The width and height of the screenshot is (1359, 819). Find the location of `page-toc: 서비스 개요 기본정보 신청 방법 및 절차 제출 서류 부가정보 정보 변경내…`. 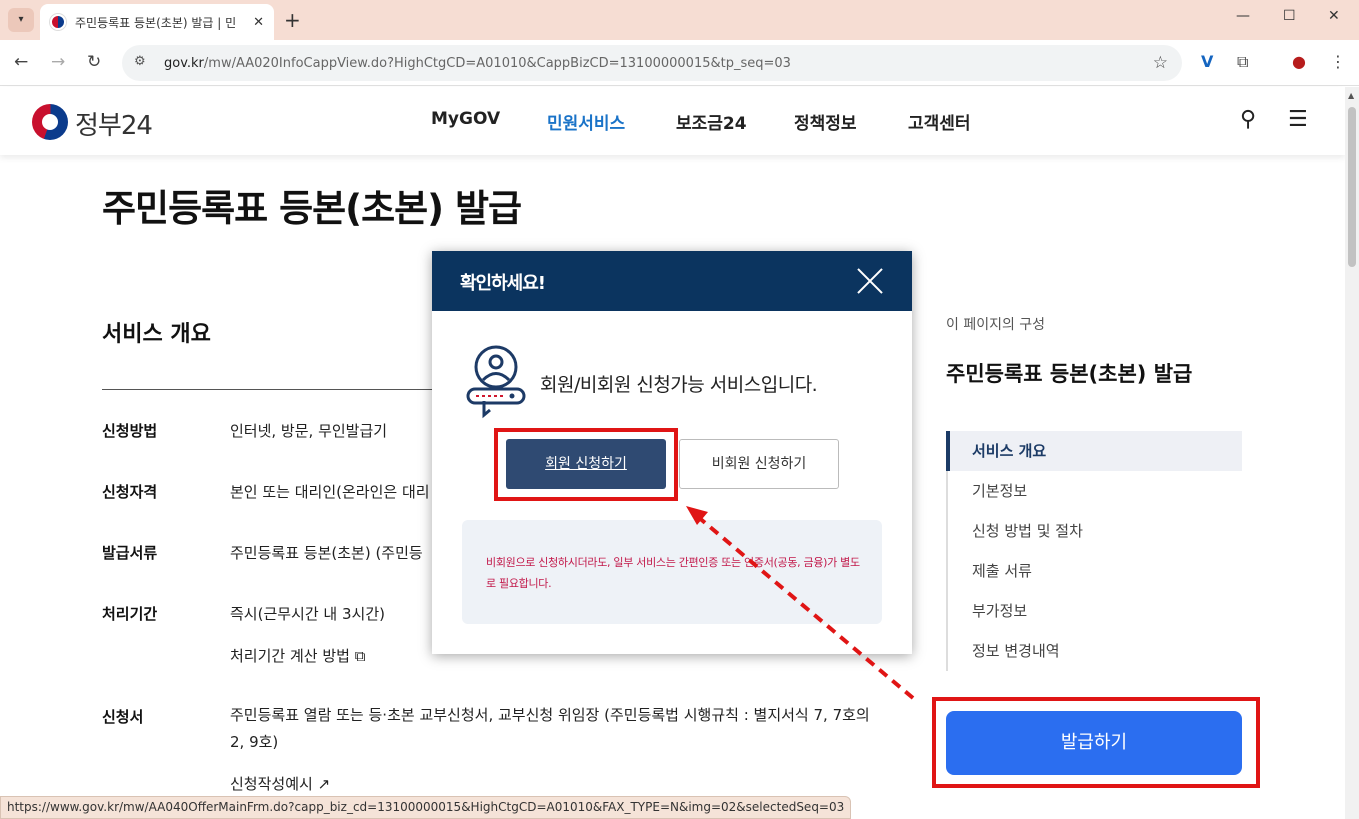

page-toc: 서비스 개요 기본정보 신청 방법 및 절차 제출 서류 부가정보 정보 변경내… is located at coordinates (1094, 551).